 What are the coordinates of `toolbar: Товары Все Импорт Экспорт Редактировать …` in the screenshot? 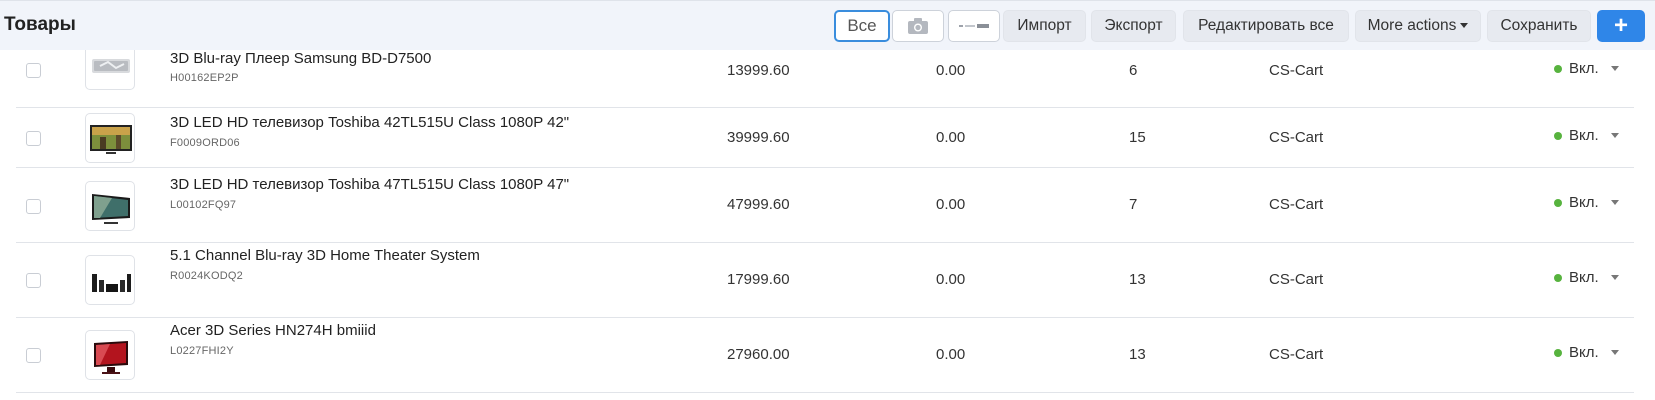 It's located at (827, 25).